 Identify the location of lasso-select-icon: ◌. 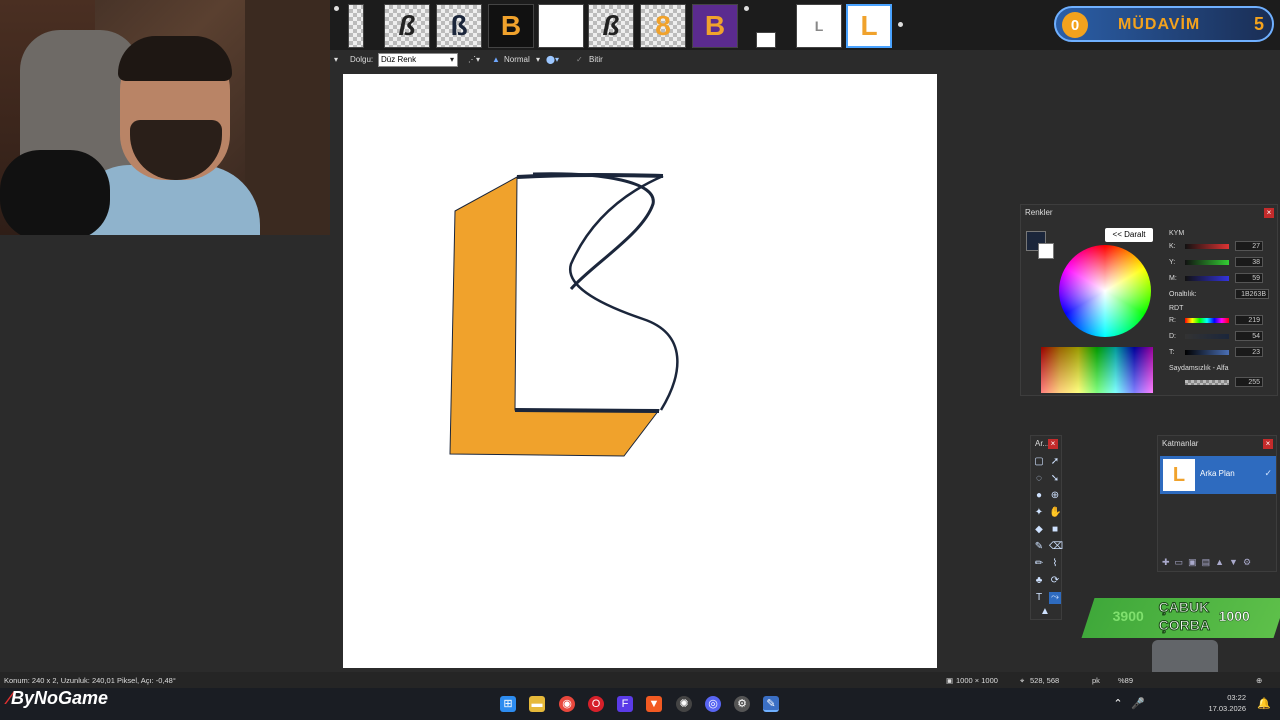
(1039, 479).